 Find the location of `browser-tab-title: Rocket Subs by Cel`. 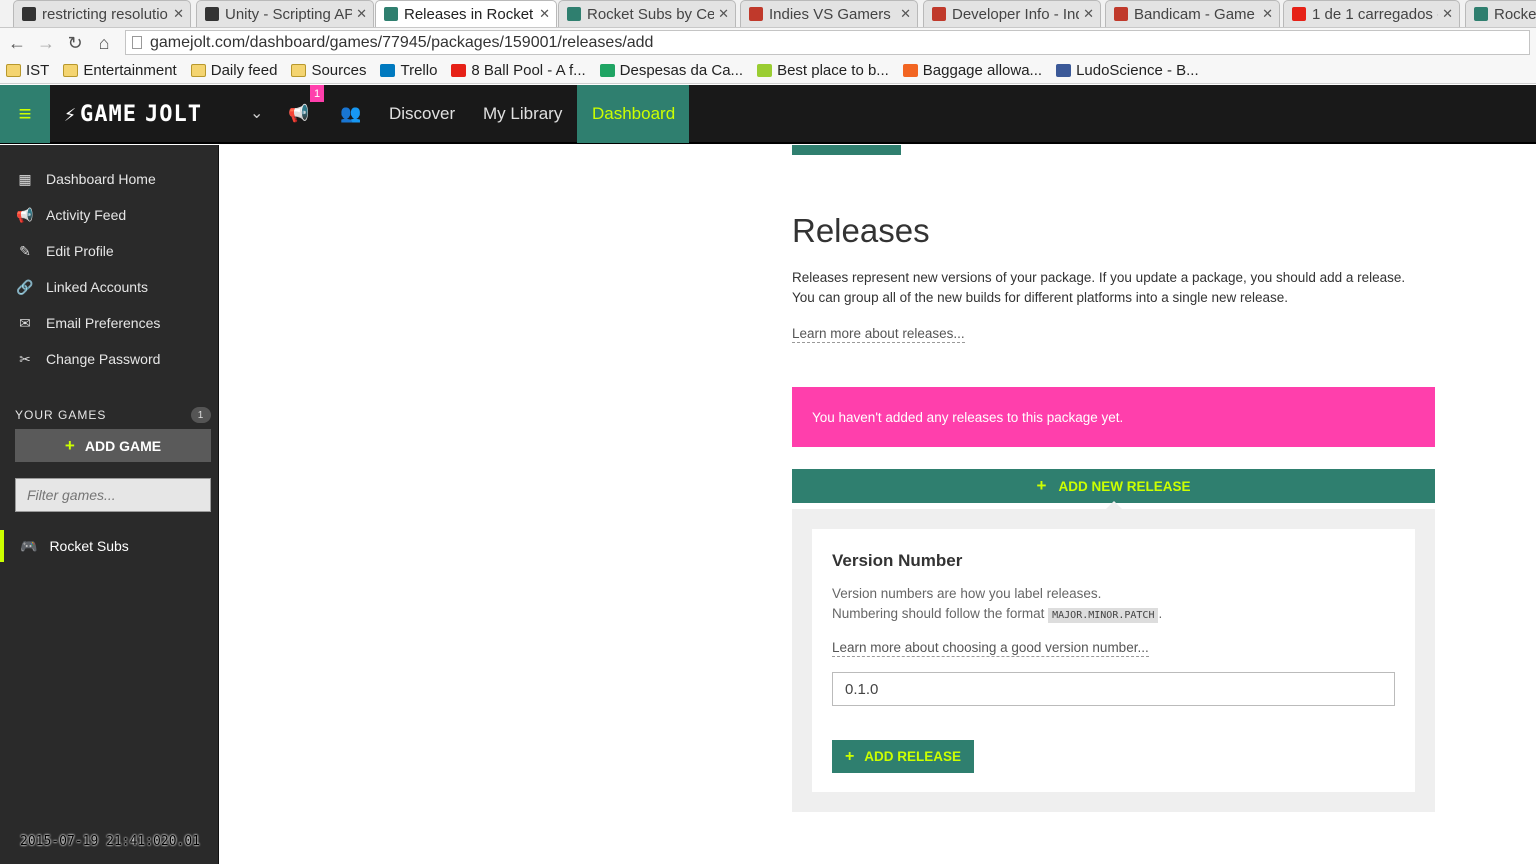

browser-tab-title: Rocket Subs by Cel is located at coordinates (651, 14).